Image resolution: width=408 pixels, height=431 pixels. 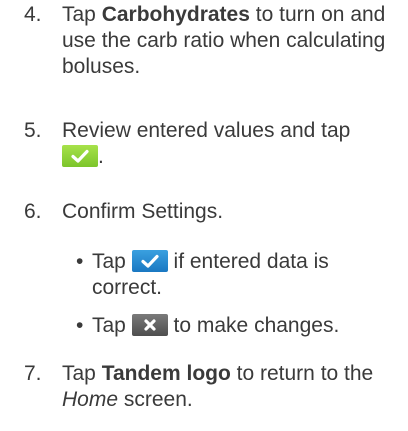 What do you see at coordinates (302, 373) in the screenshot?
I see `step-text-mid: to return to the` at bounding box center [302, 373].